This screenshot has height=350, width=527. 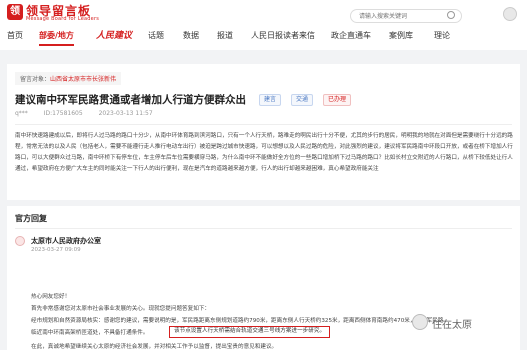 What do you see at coordinates (302, 100) in the screenshot?
I see `tag-traffic: 交通` at bounding box center [302, 100].